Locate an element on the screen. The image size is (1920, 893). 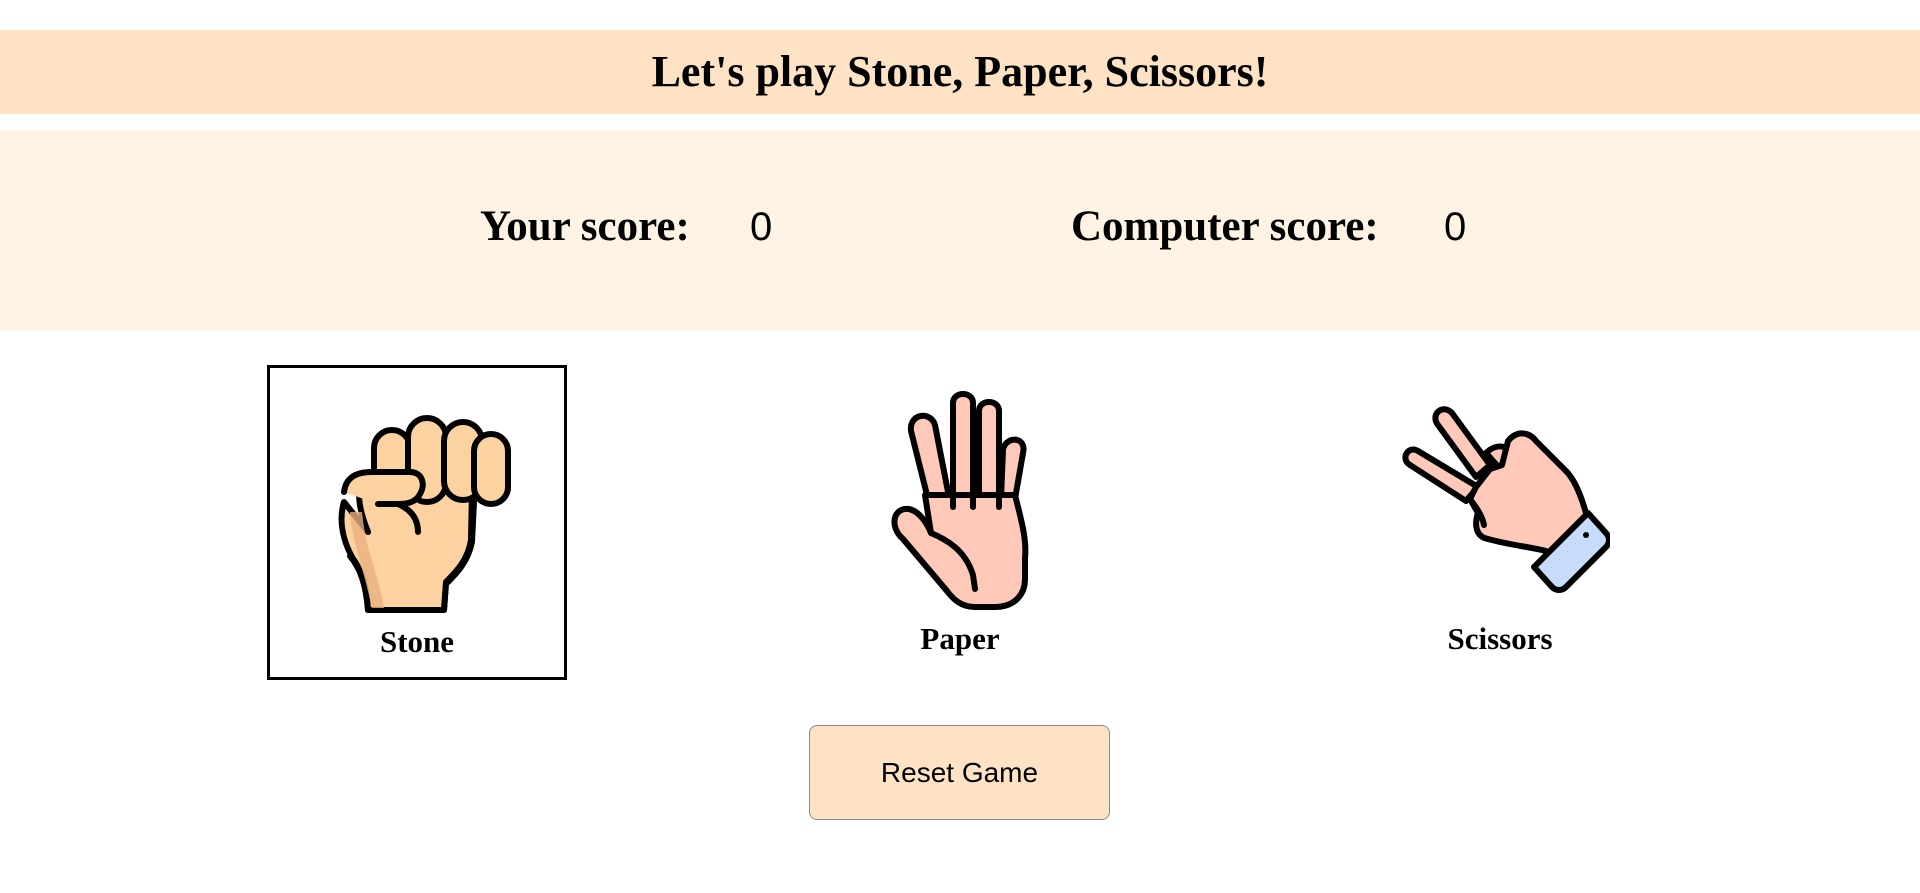
player-score-label: Your score: is located at coordinates (585, 226).